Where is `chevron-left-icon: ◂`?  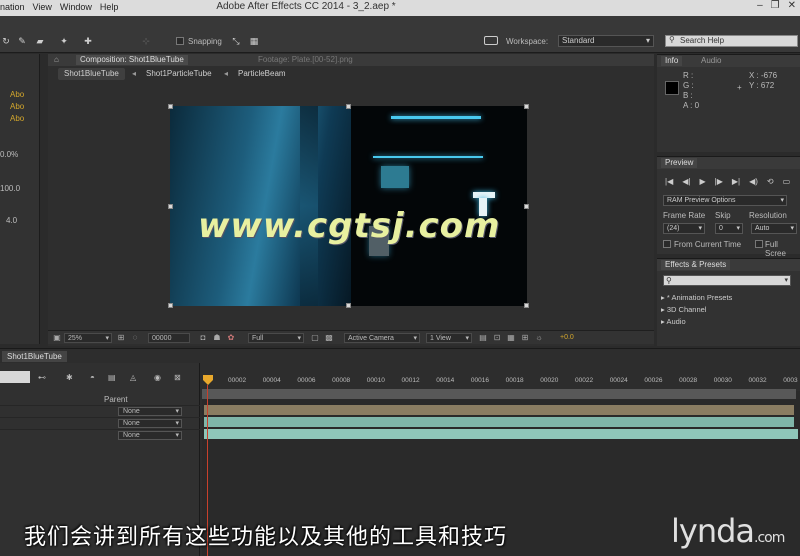
chevron-left-icon: ◂ is located at coordinates (134, 73).